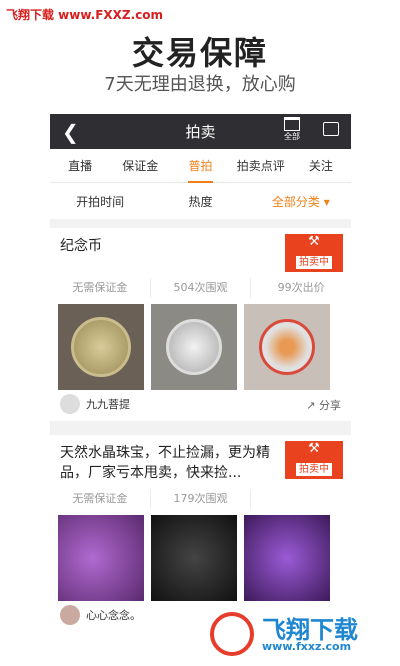  Describe the element at coordinates (70, 132) in the screenshot. I see `back-icon: ❮` at that location.